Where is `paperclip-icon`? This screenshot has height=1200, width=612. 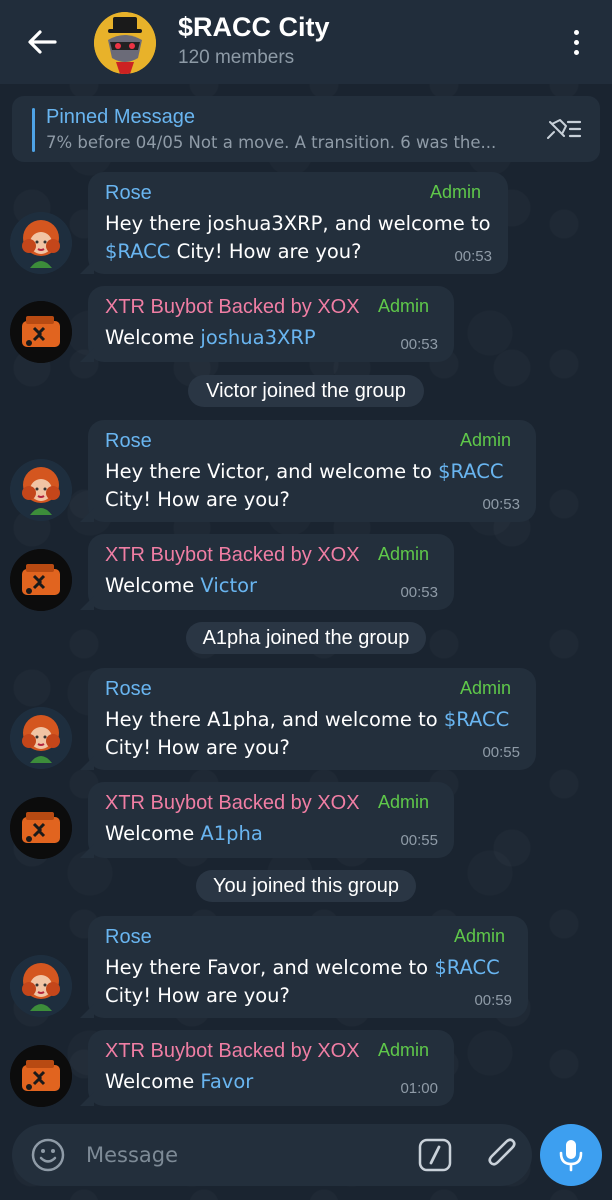 paperclip-icon is located at coordinates (502, 1152).